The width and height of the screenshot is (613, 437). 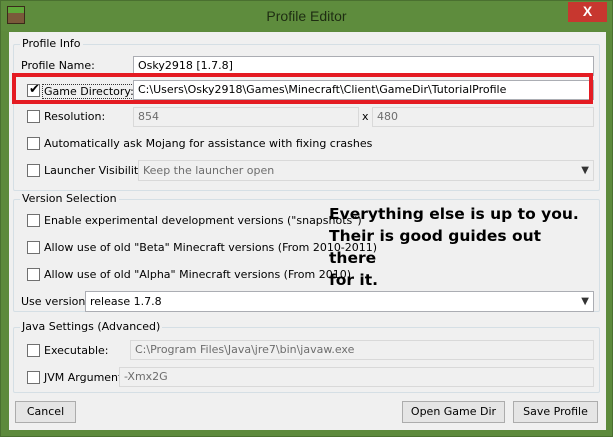 What do you see at coordinates (435, 247) in the screenshot?
I see `annotation-line-2: Their is good guides out there` at bounding box center [435, 247].